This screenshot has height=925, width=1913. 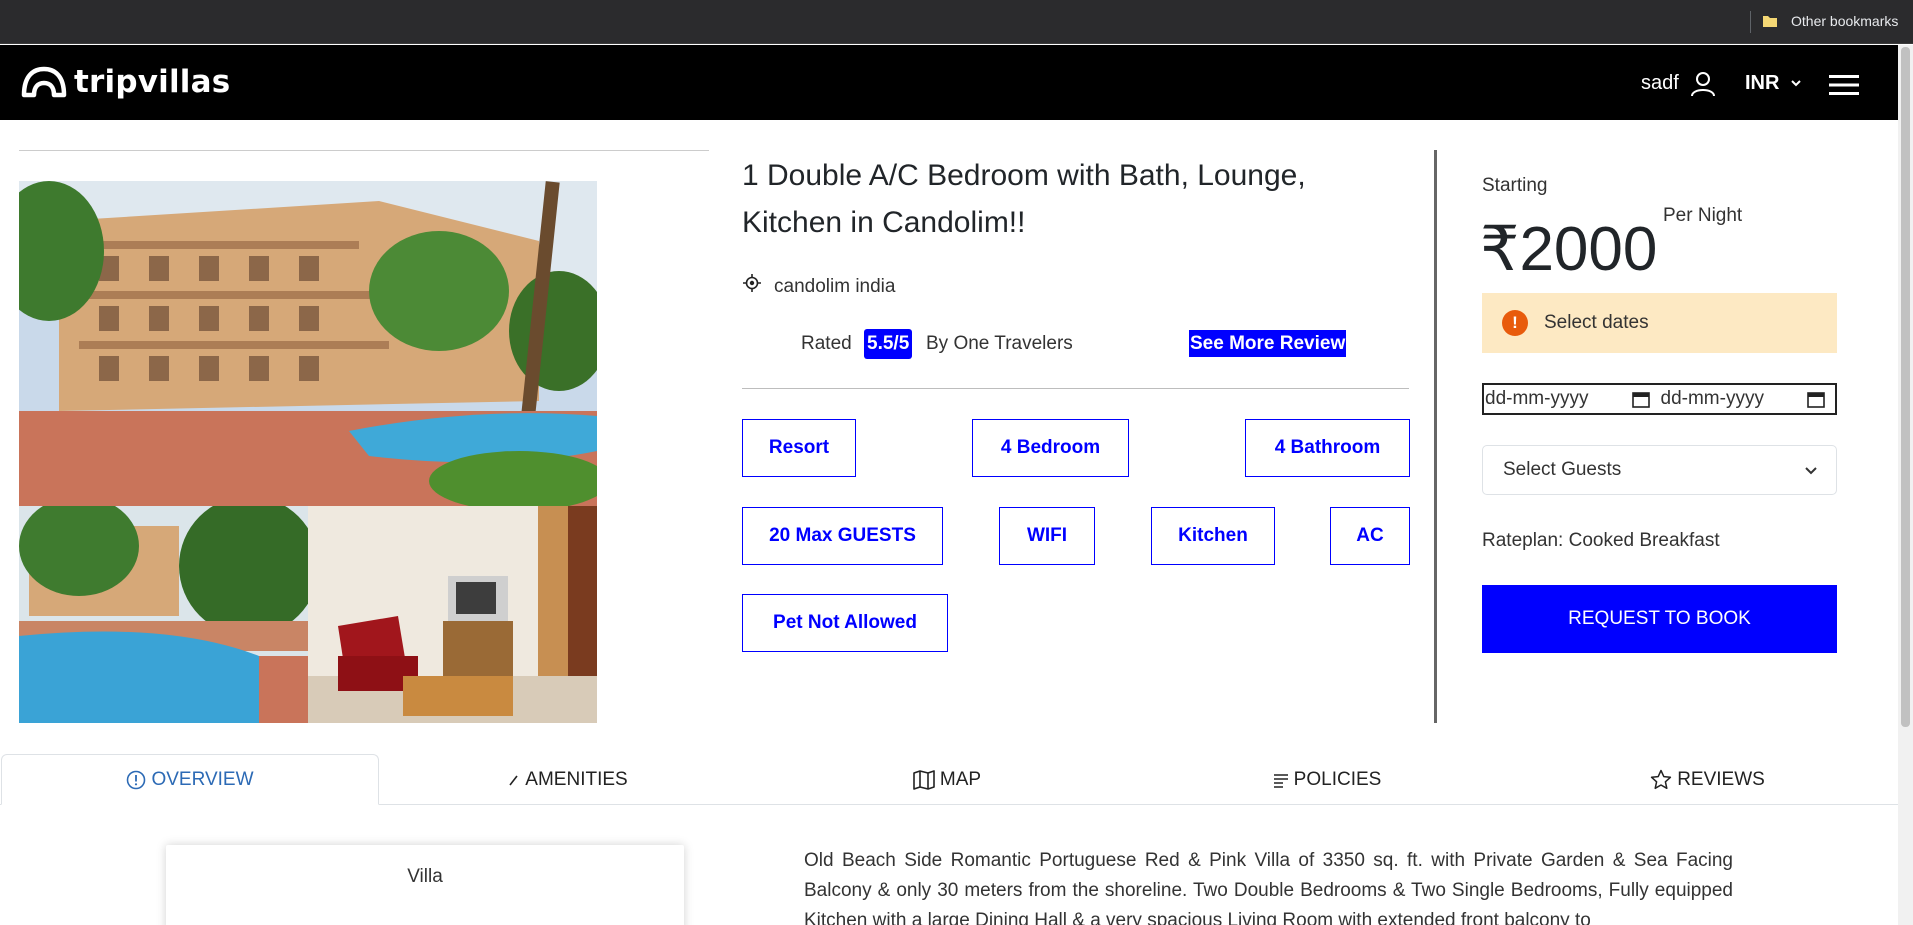 What do you see at coordinates (1721, 779) in the screenshot?
I see `tab-reviews-label: REVIEWS` at bounding box center [1721, 779].